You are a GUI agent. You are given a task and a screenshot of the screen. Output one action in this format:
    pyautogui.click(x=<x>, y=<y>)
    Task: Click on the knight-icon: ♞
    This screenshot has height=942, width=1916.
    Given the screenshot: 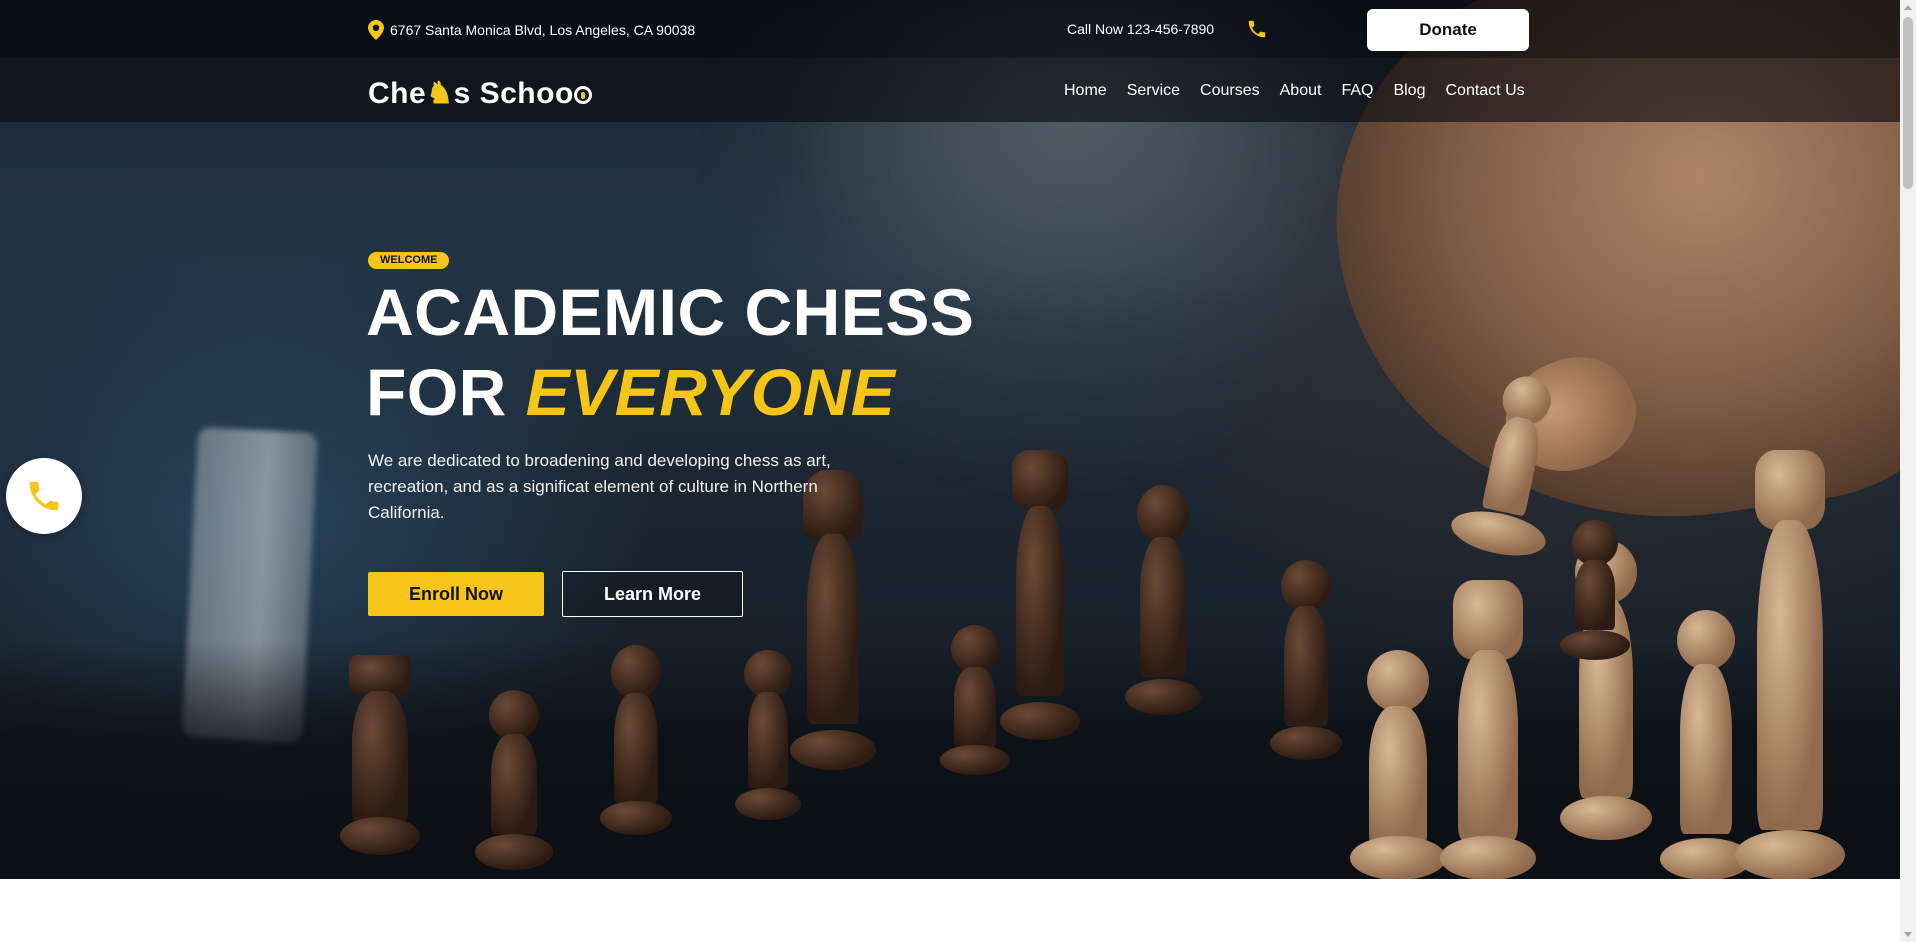 What is the action you would take?
    pyautogui.click(x=440, y=93)
    